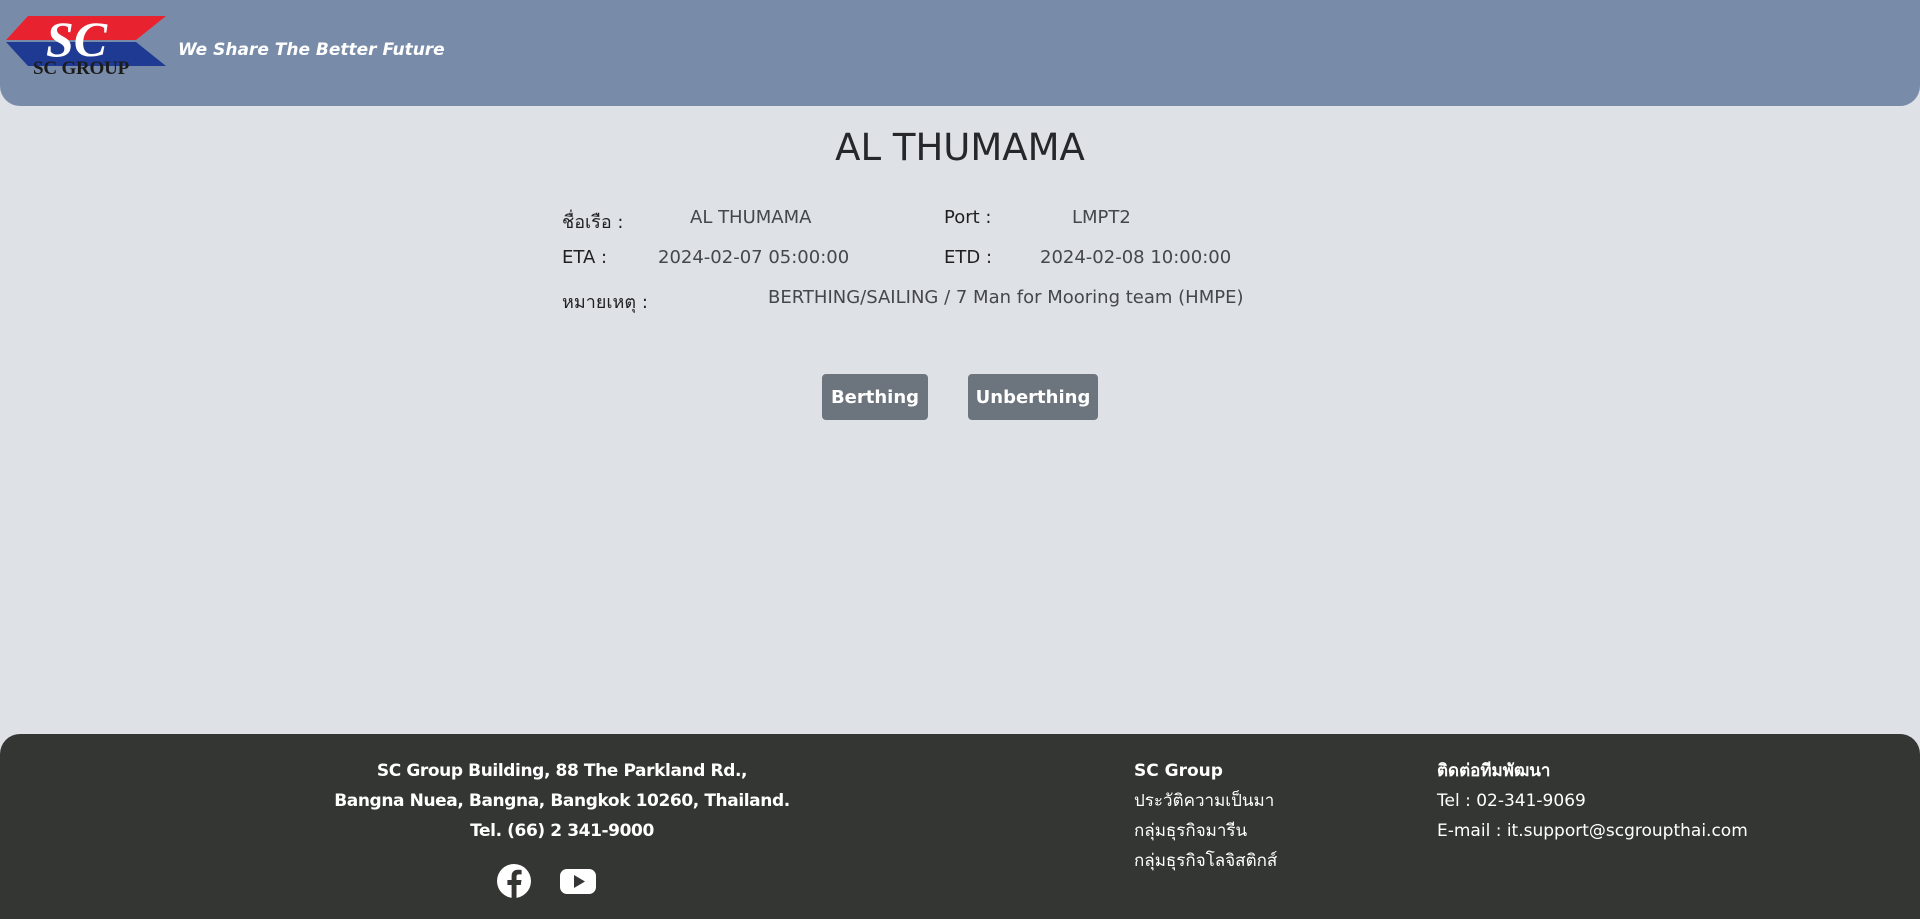 Image resolution: width=1920 pixels, height=919 pixels. What do you see at coordinates (1136, 257) in the screenshot?
I see `etd-value: 2024-02-08 10:00:00` at bounding box center [1136, 257].